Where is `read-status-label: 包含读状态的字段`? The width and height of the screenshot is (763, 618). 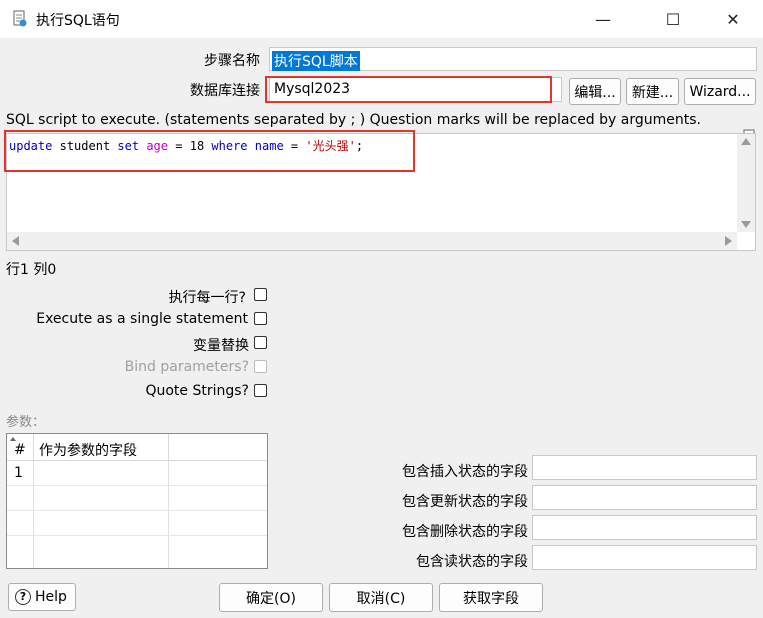 read-status-label: 包含读状态的字段 is located at coordinates (472, 562).